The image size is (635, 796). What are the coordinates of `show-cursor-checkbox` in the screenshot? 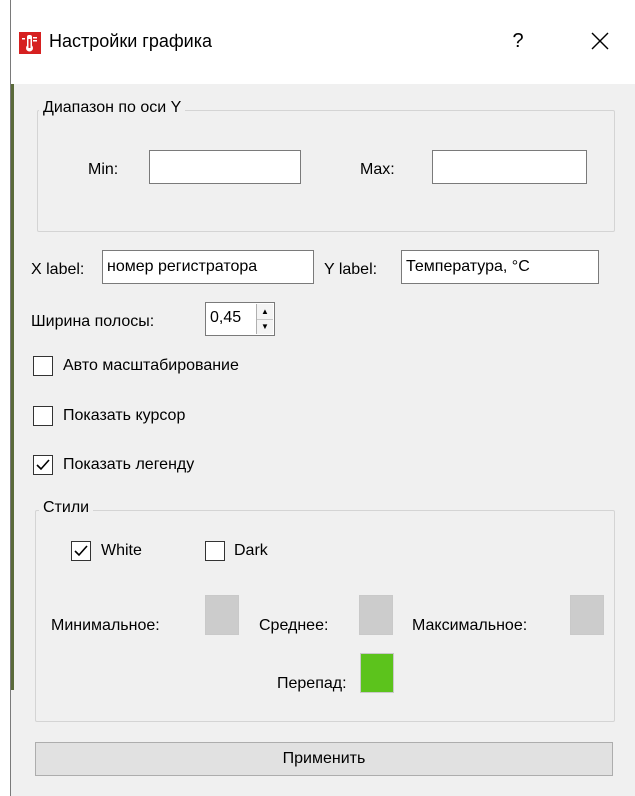 It's located at (43, 416).